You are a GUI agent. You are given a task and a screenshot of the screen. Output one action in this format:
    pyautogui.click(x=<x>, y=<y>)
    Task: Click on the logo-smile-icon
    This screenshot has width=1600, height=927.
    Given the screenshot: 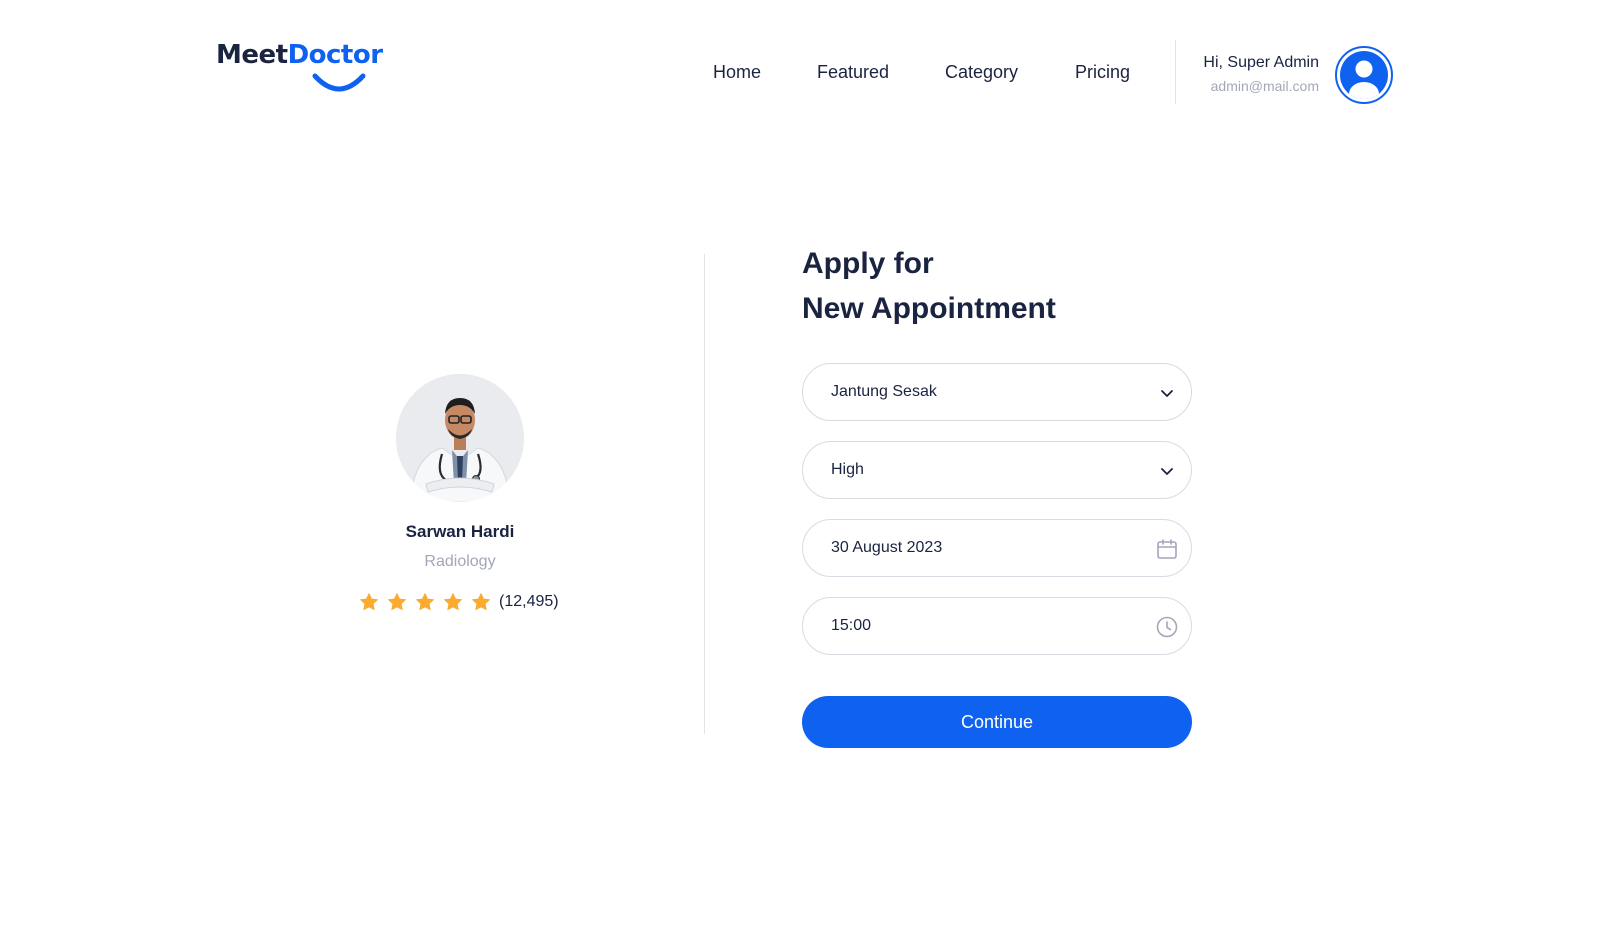 What is the action you would take?
    pyautogui.click(x=339, y=82)
    